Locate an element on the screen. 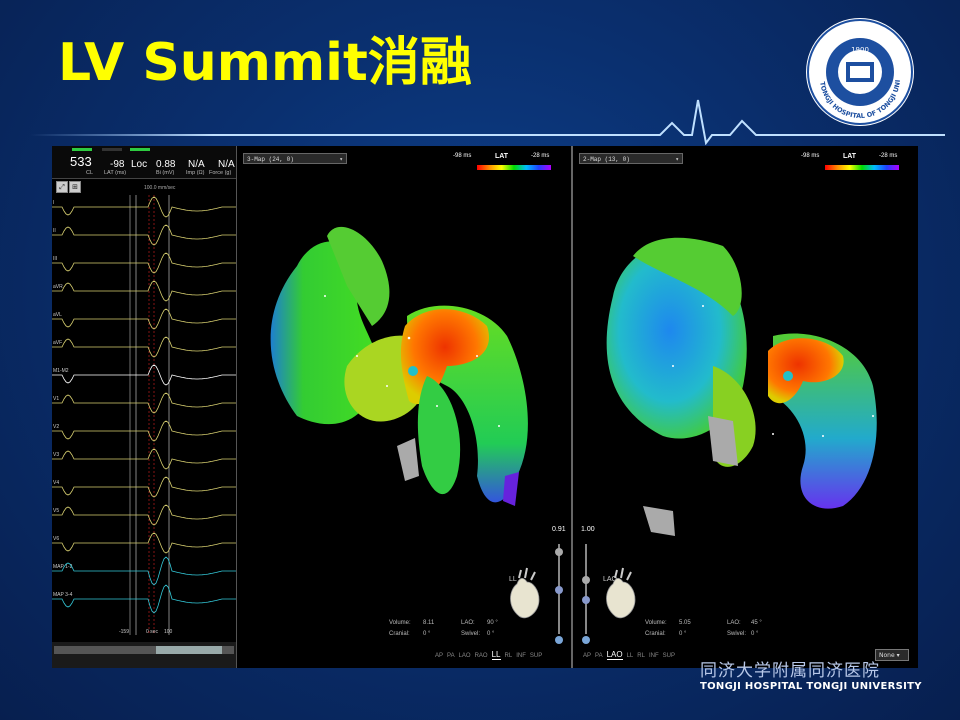 The height and width of the screenshot is (720, 960). channel-label: MAP 3-4 is located at coordinates (63, 595).